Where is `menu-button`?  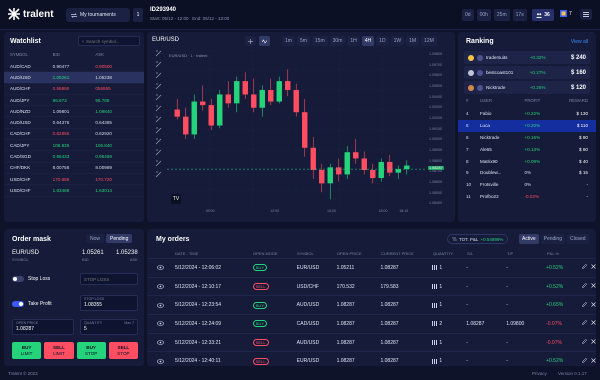
menu-button is located at coordinates (586, 14).